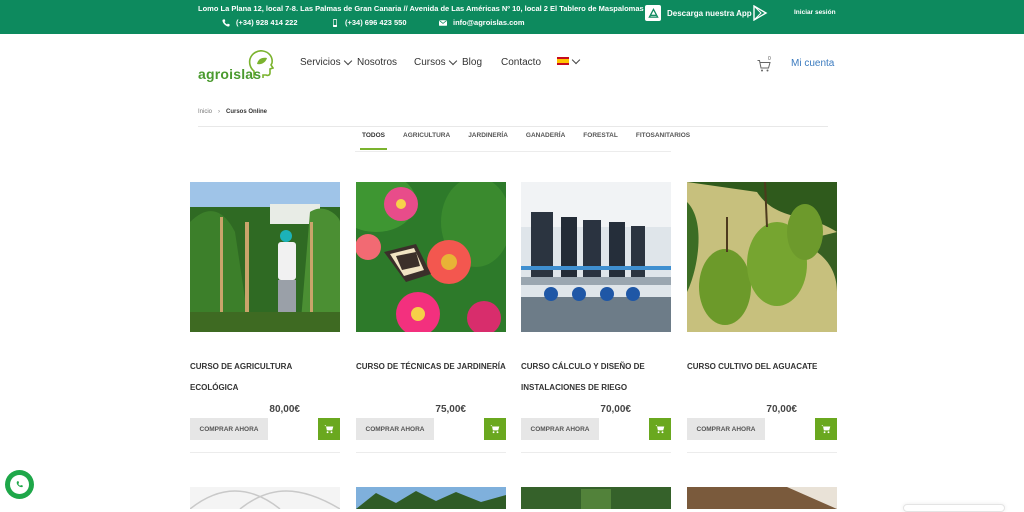  I want to click on product-title: CURSO DE AGRICULTURA ECOLÓGICA, so click(265, 377).